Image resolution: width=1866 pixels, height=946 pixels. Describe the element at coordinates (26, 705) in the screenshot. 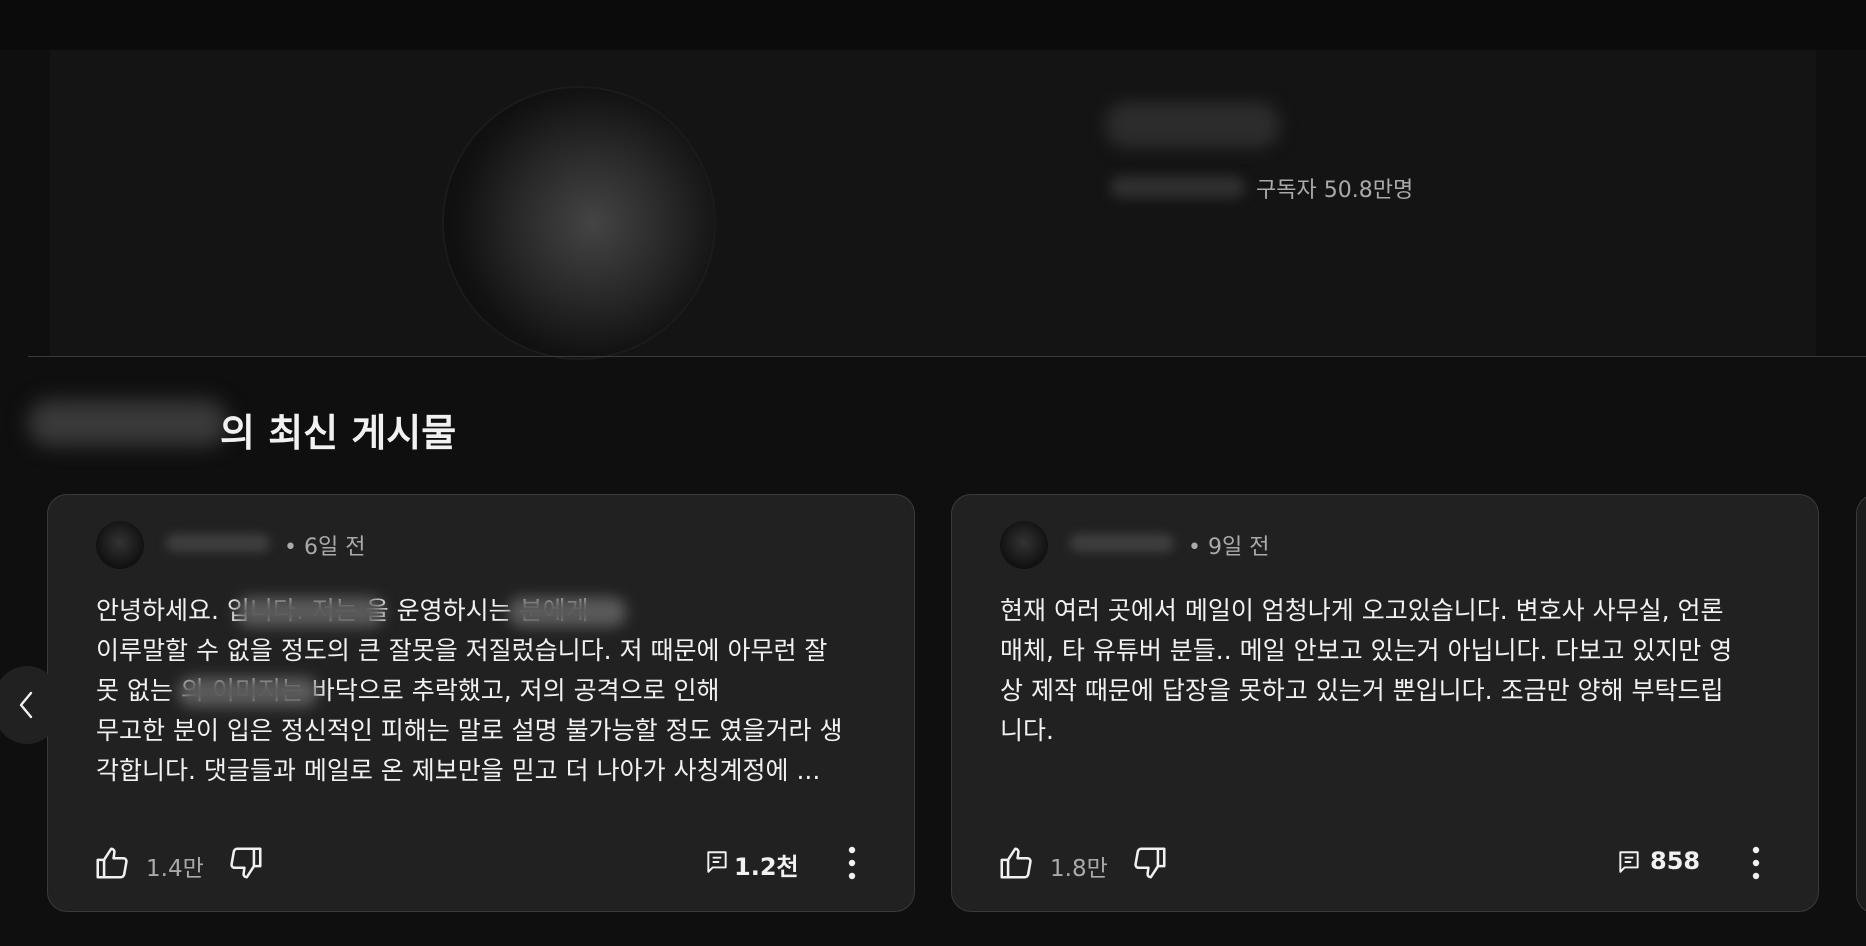

I see `chevron-left-icon` at that location.